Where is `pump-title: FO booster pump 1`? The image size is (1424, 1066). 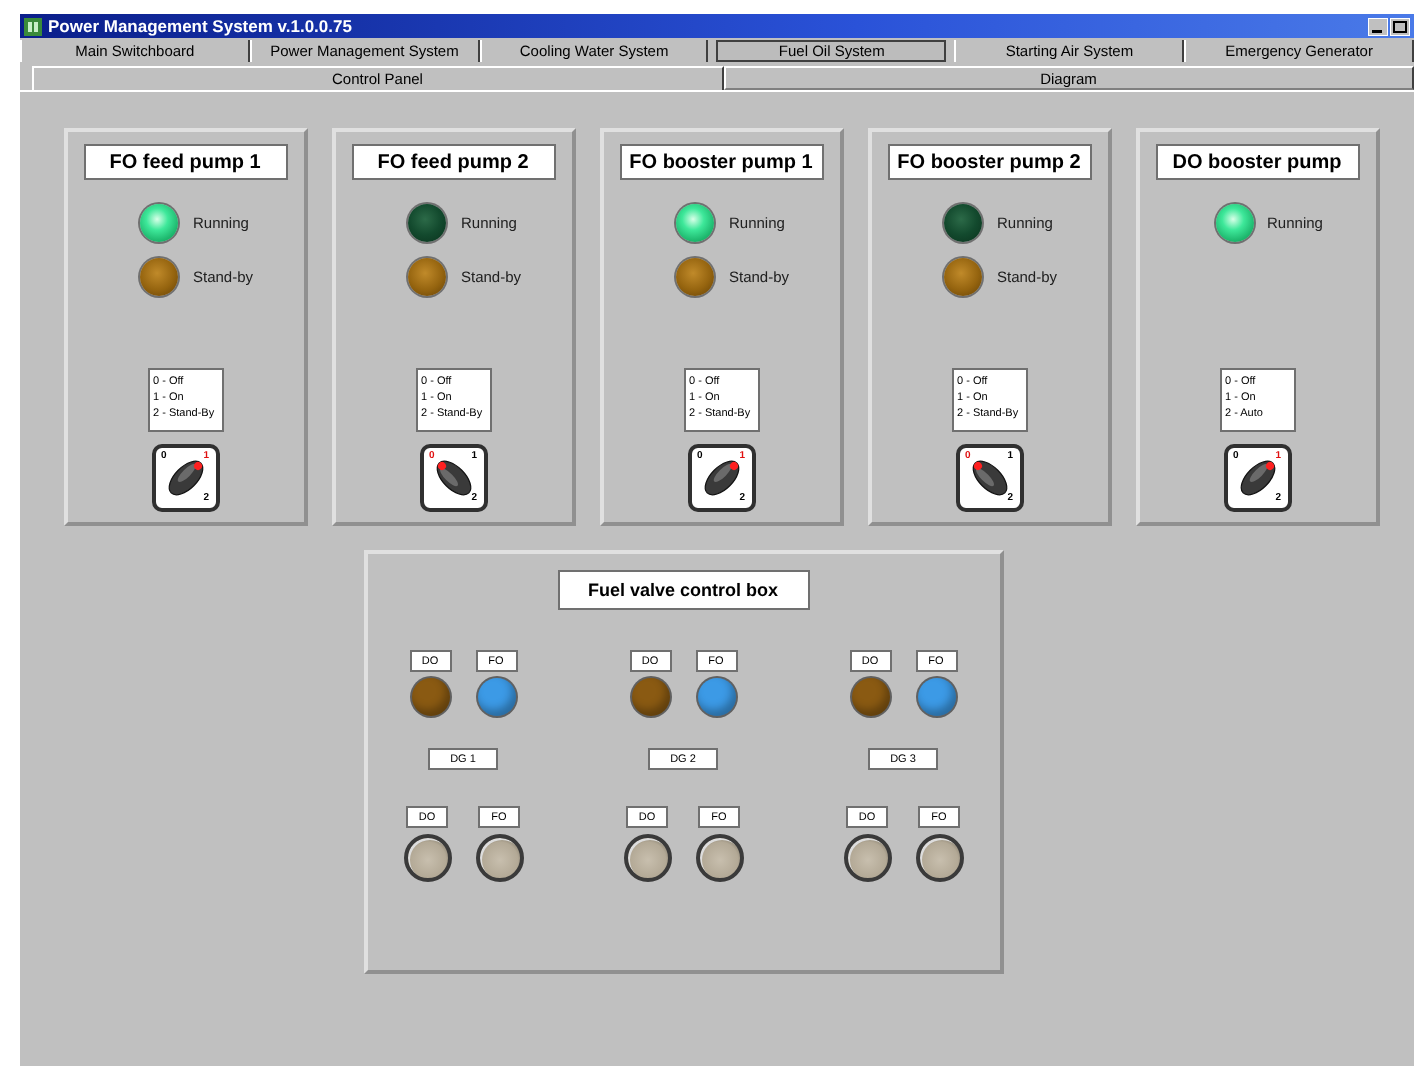 pump-title: FO booster pump 1 is located at coordinates (721, 162).